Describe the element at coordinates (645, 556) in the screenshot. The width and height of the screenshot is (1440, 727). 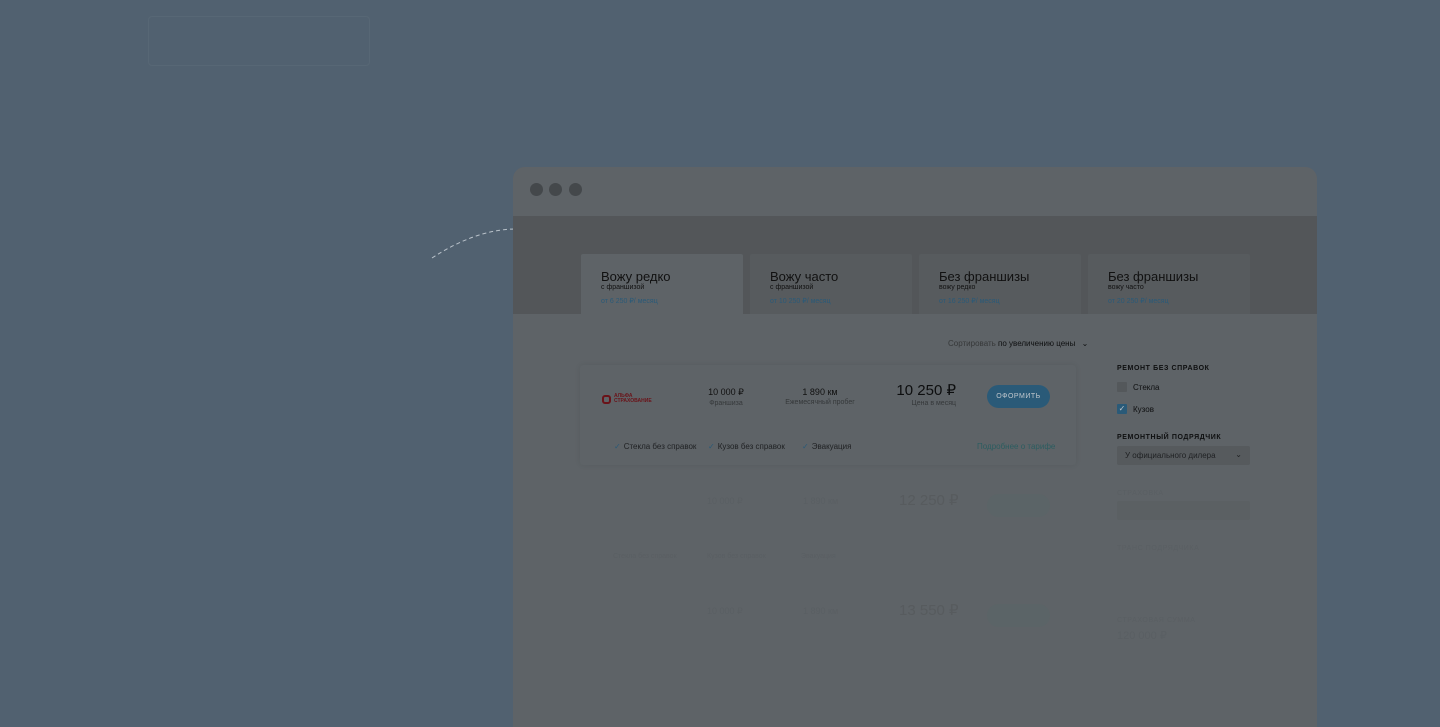
I see `ghost-feature: Стекла без справок` at that location.